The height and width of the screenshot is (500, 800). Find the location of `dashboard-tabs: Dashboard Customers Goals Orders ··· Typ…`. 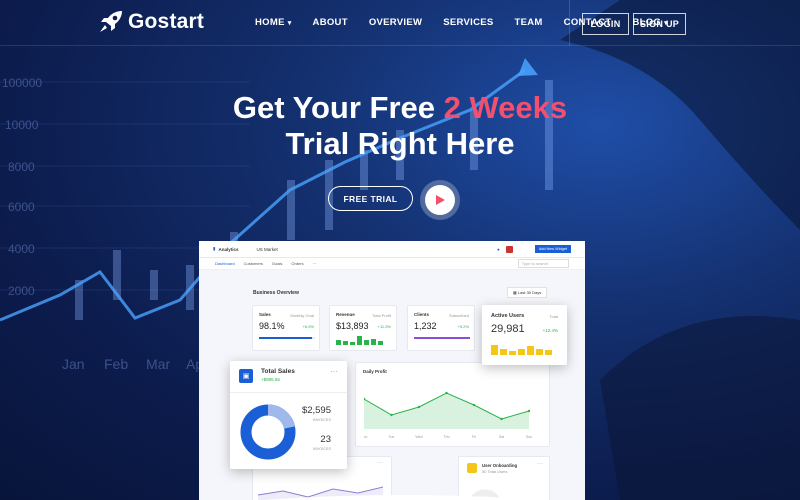

dashboard-tabs: Dashboard Customers Goals Orders ··· Typ… is located at coordinates (392, 264).